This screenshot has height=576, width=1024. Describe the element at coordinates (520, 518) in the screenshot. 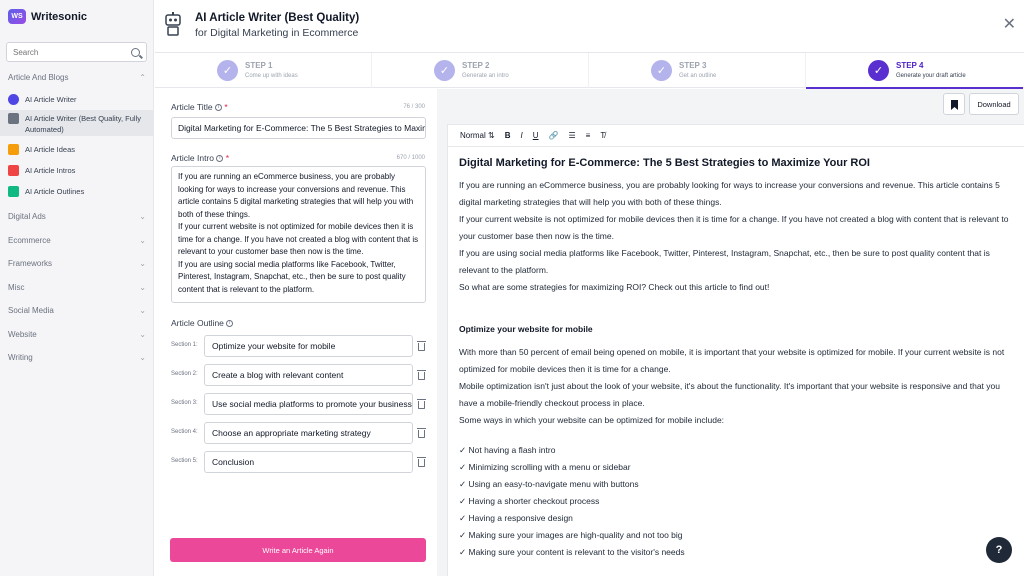

I see `list-item-text: Having a responsive design` at that location.